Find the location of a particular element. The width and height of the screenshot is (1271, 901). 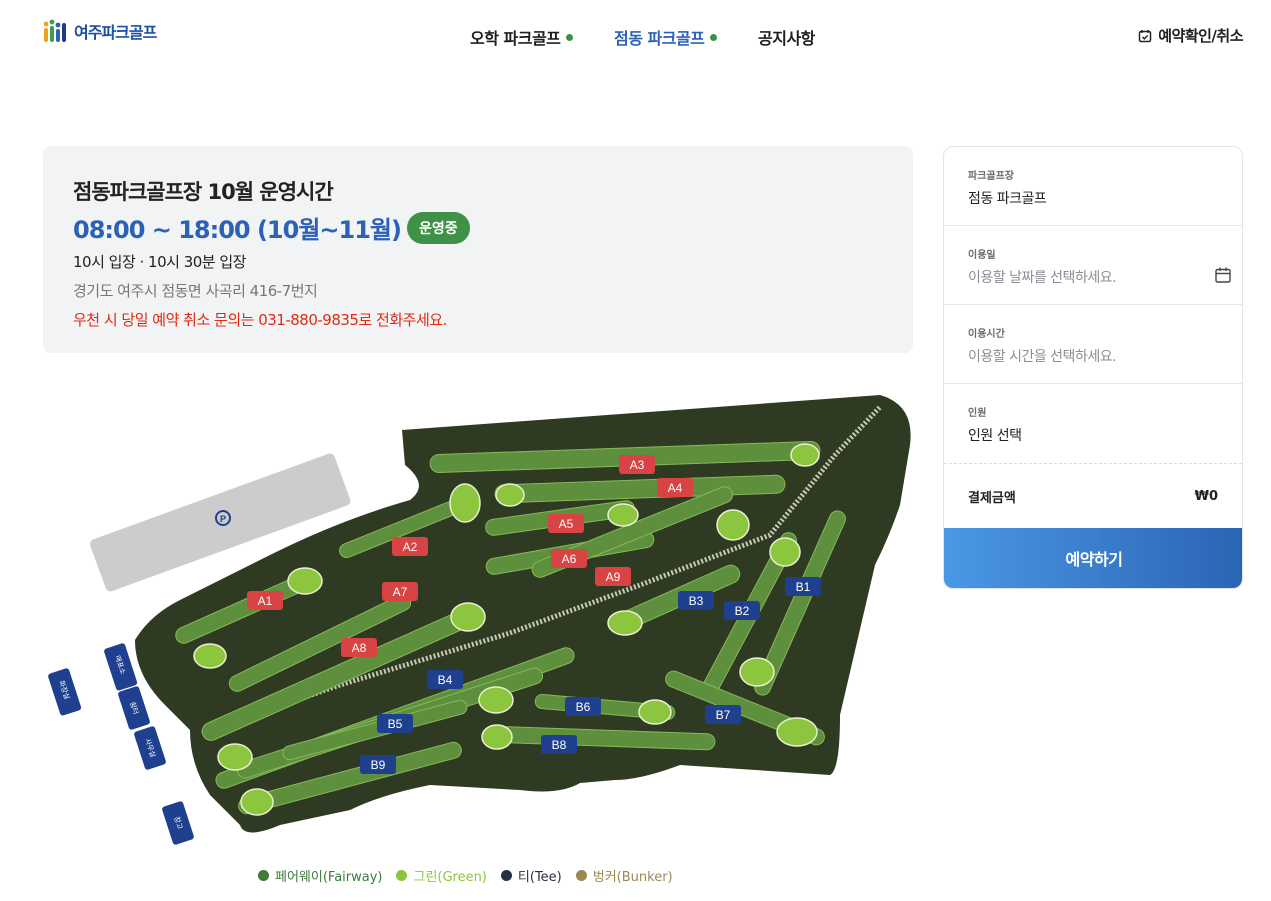

nav-item-jeomdong: 점동 파크골프 is located at coordinates (666, 37).